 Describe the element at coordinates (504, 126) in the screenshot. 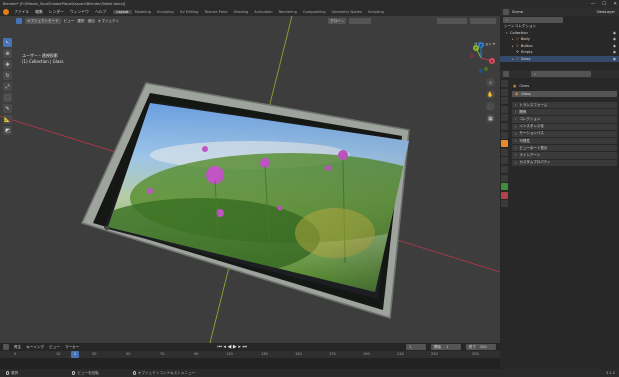

I see `world-tab-icon` at that location.